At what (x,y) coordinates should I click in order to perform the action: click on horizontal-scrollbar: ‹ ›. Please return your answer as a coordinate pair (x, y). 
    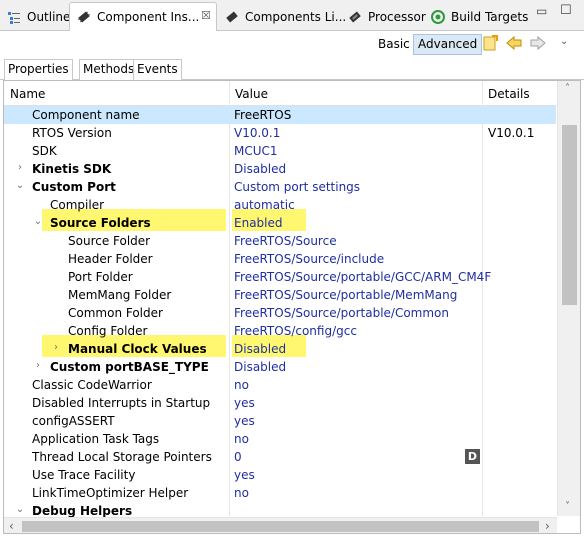
    Looking at the image, I should click on (280, 525).